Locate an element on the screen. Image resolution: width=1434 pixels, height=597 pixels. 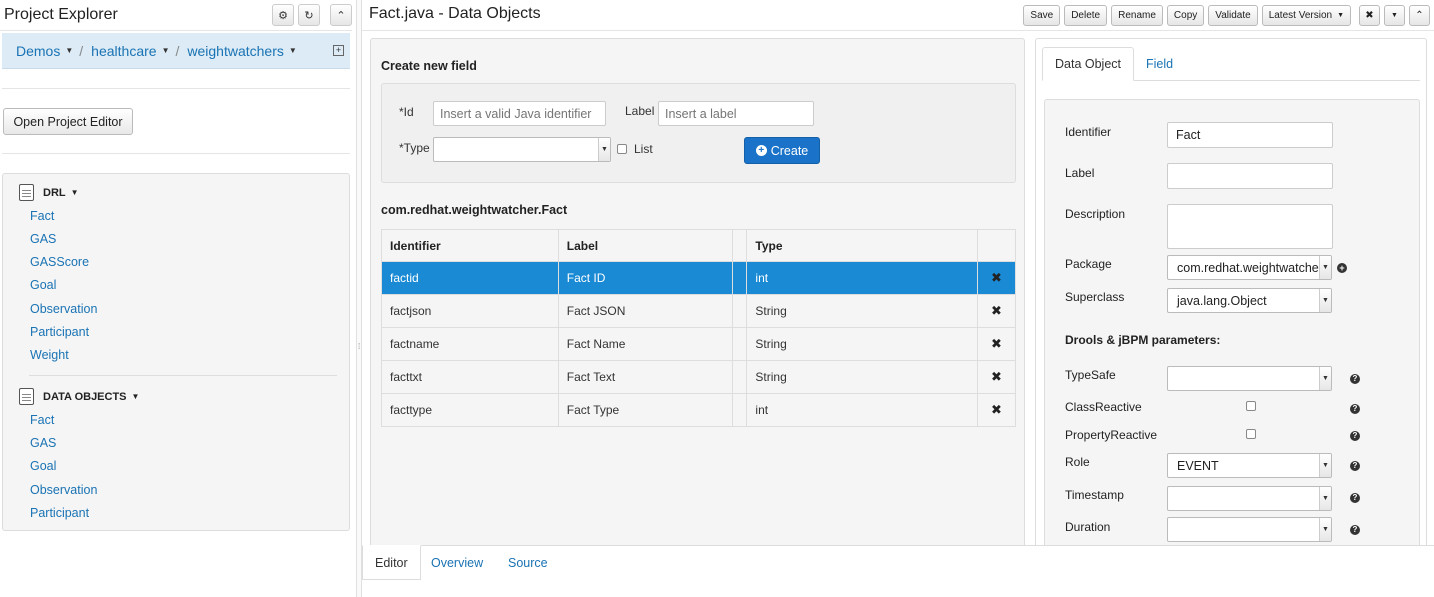
duration-select: ▼ is located at coordinates (1249, 529).